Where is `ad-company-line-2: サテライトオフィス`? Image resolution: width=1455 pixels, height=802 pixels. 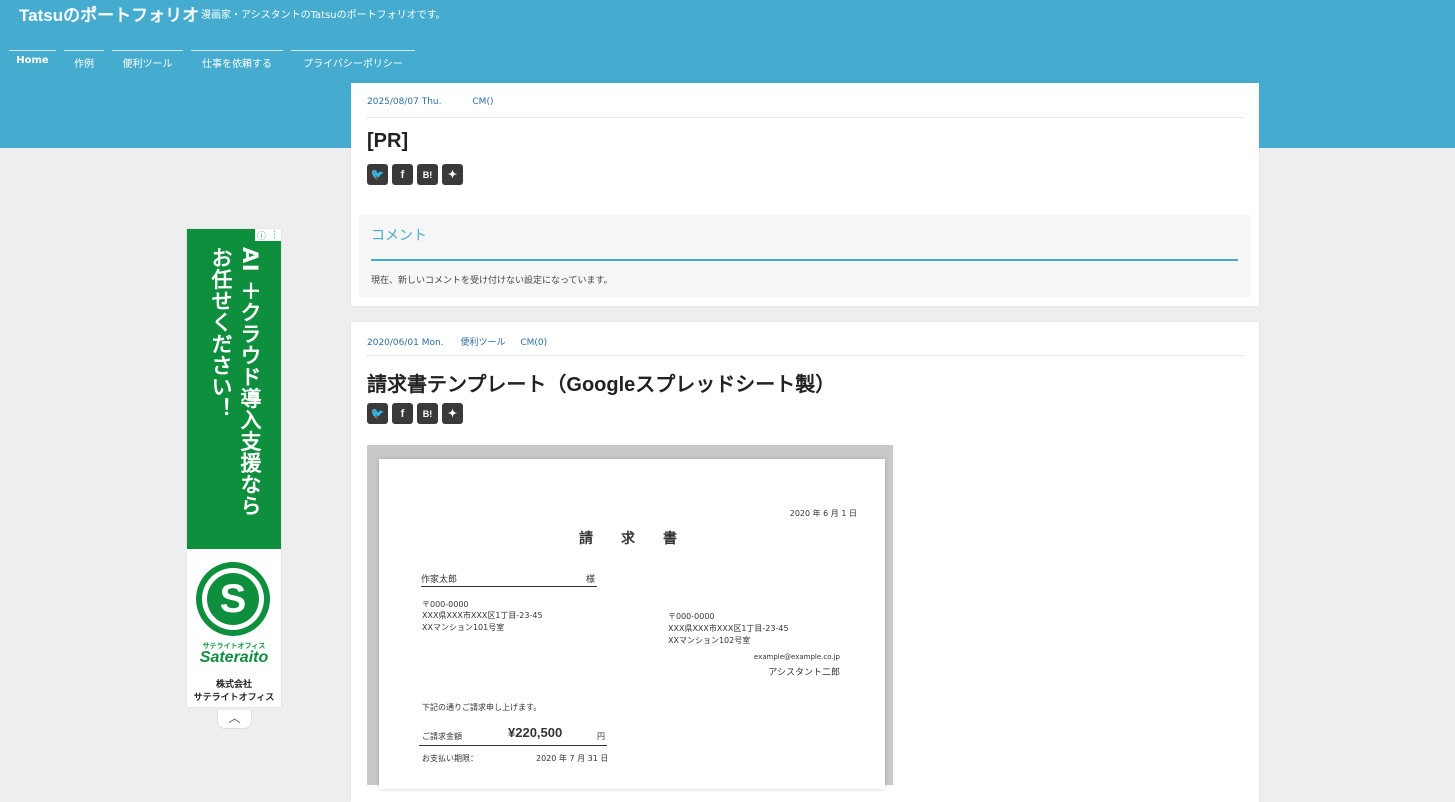 ad-company-line-2: サテライトオフィス is located at coordinates (234, 698).